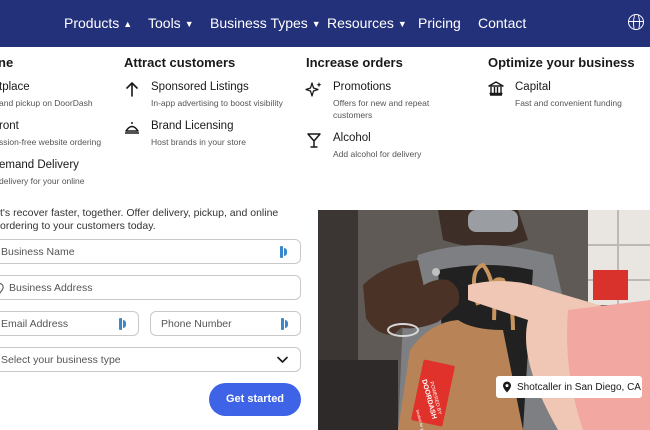  Describe the element at coordinates (313, 89) in the screenshot. I see `sparkles-icon` at that location.